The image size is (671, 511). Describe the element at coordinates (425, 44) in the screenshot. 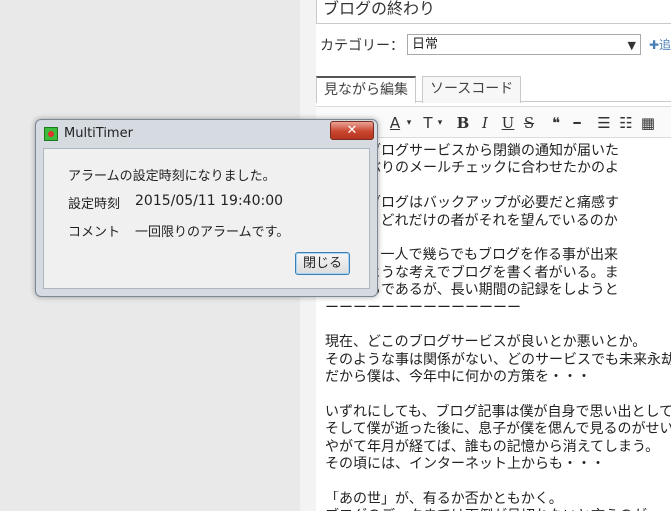

I see `category-selected-value: 日常` at that location.